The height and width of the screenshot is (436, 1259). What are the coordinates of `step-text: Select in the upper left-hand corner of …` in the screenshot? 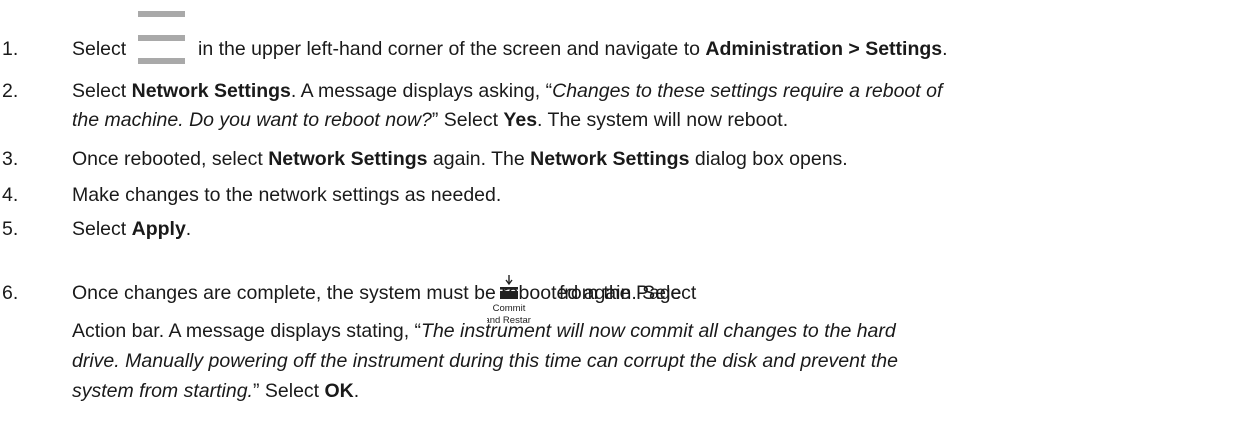 It's located at (510, 36).